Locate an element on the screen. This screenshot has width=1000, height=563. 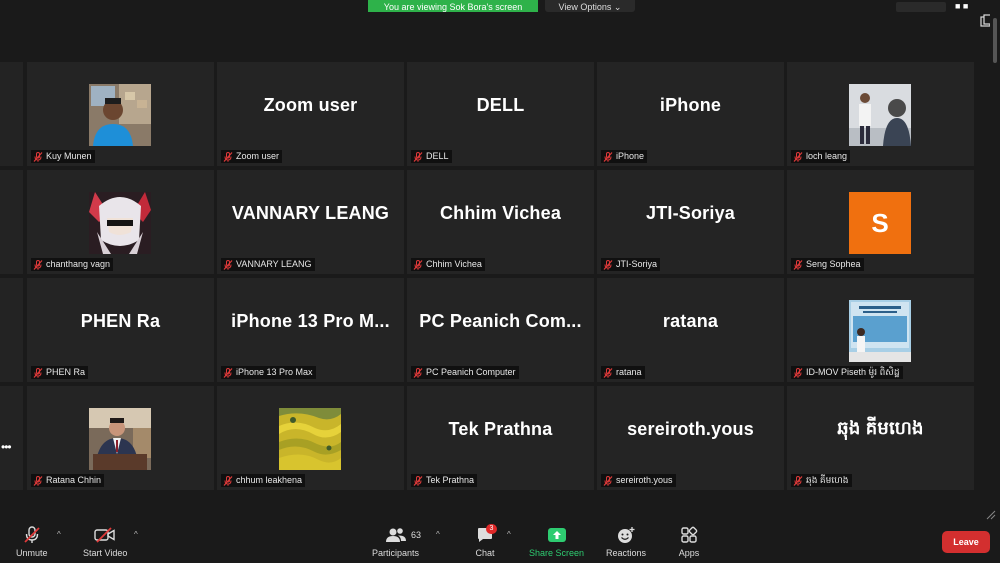
participant-name-label: sereiroth.yous is located at coordinates (638, 480).